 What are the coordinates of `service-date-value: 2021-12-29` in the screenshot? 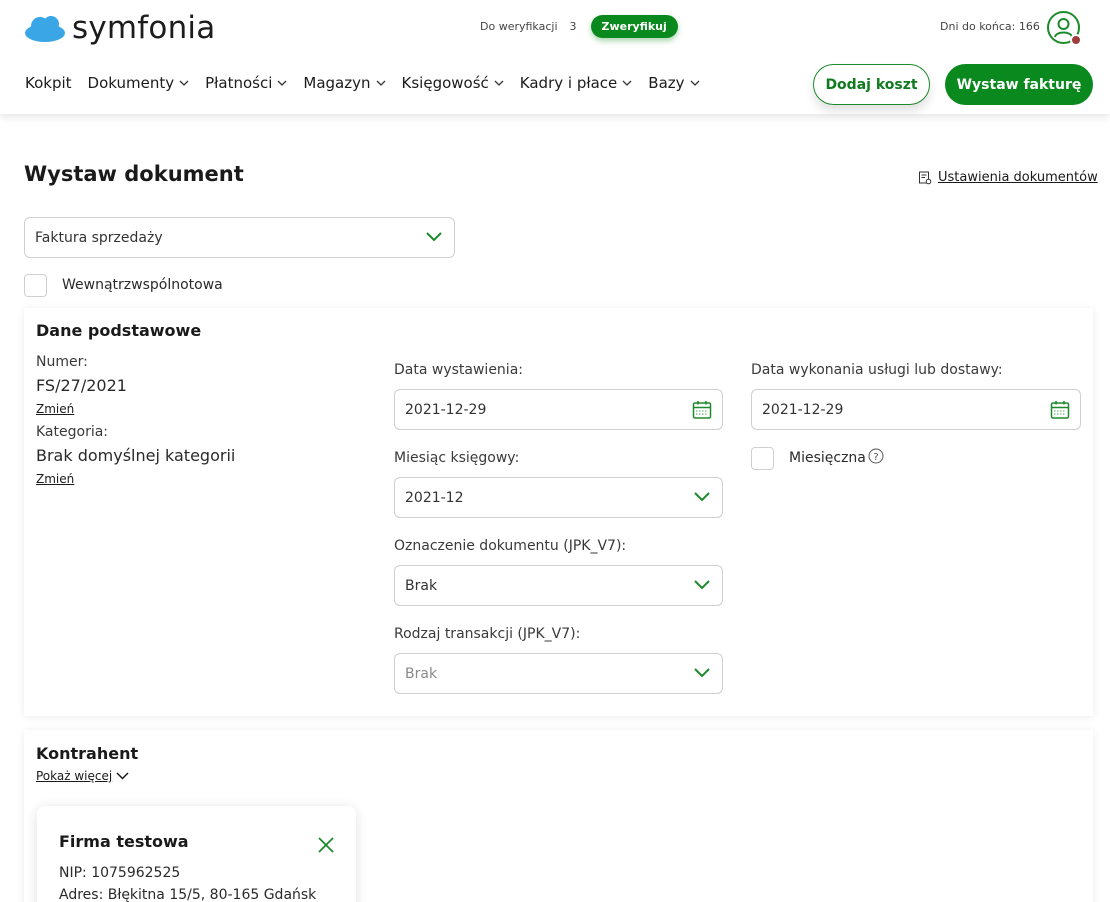 It's located at (803, 409).